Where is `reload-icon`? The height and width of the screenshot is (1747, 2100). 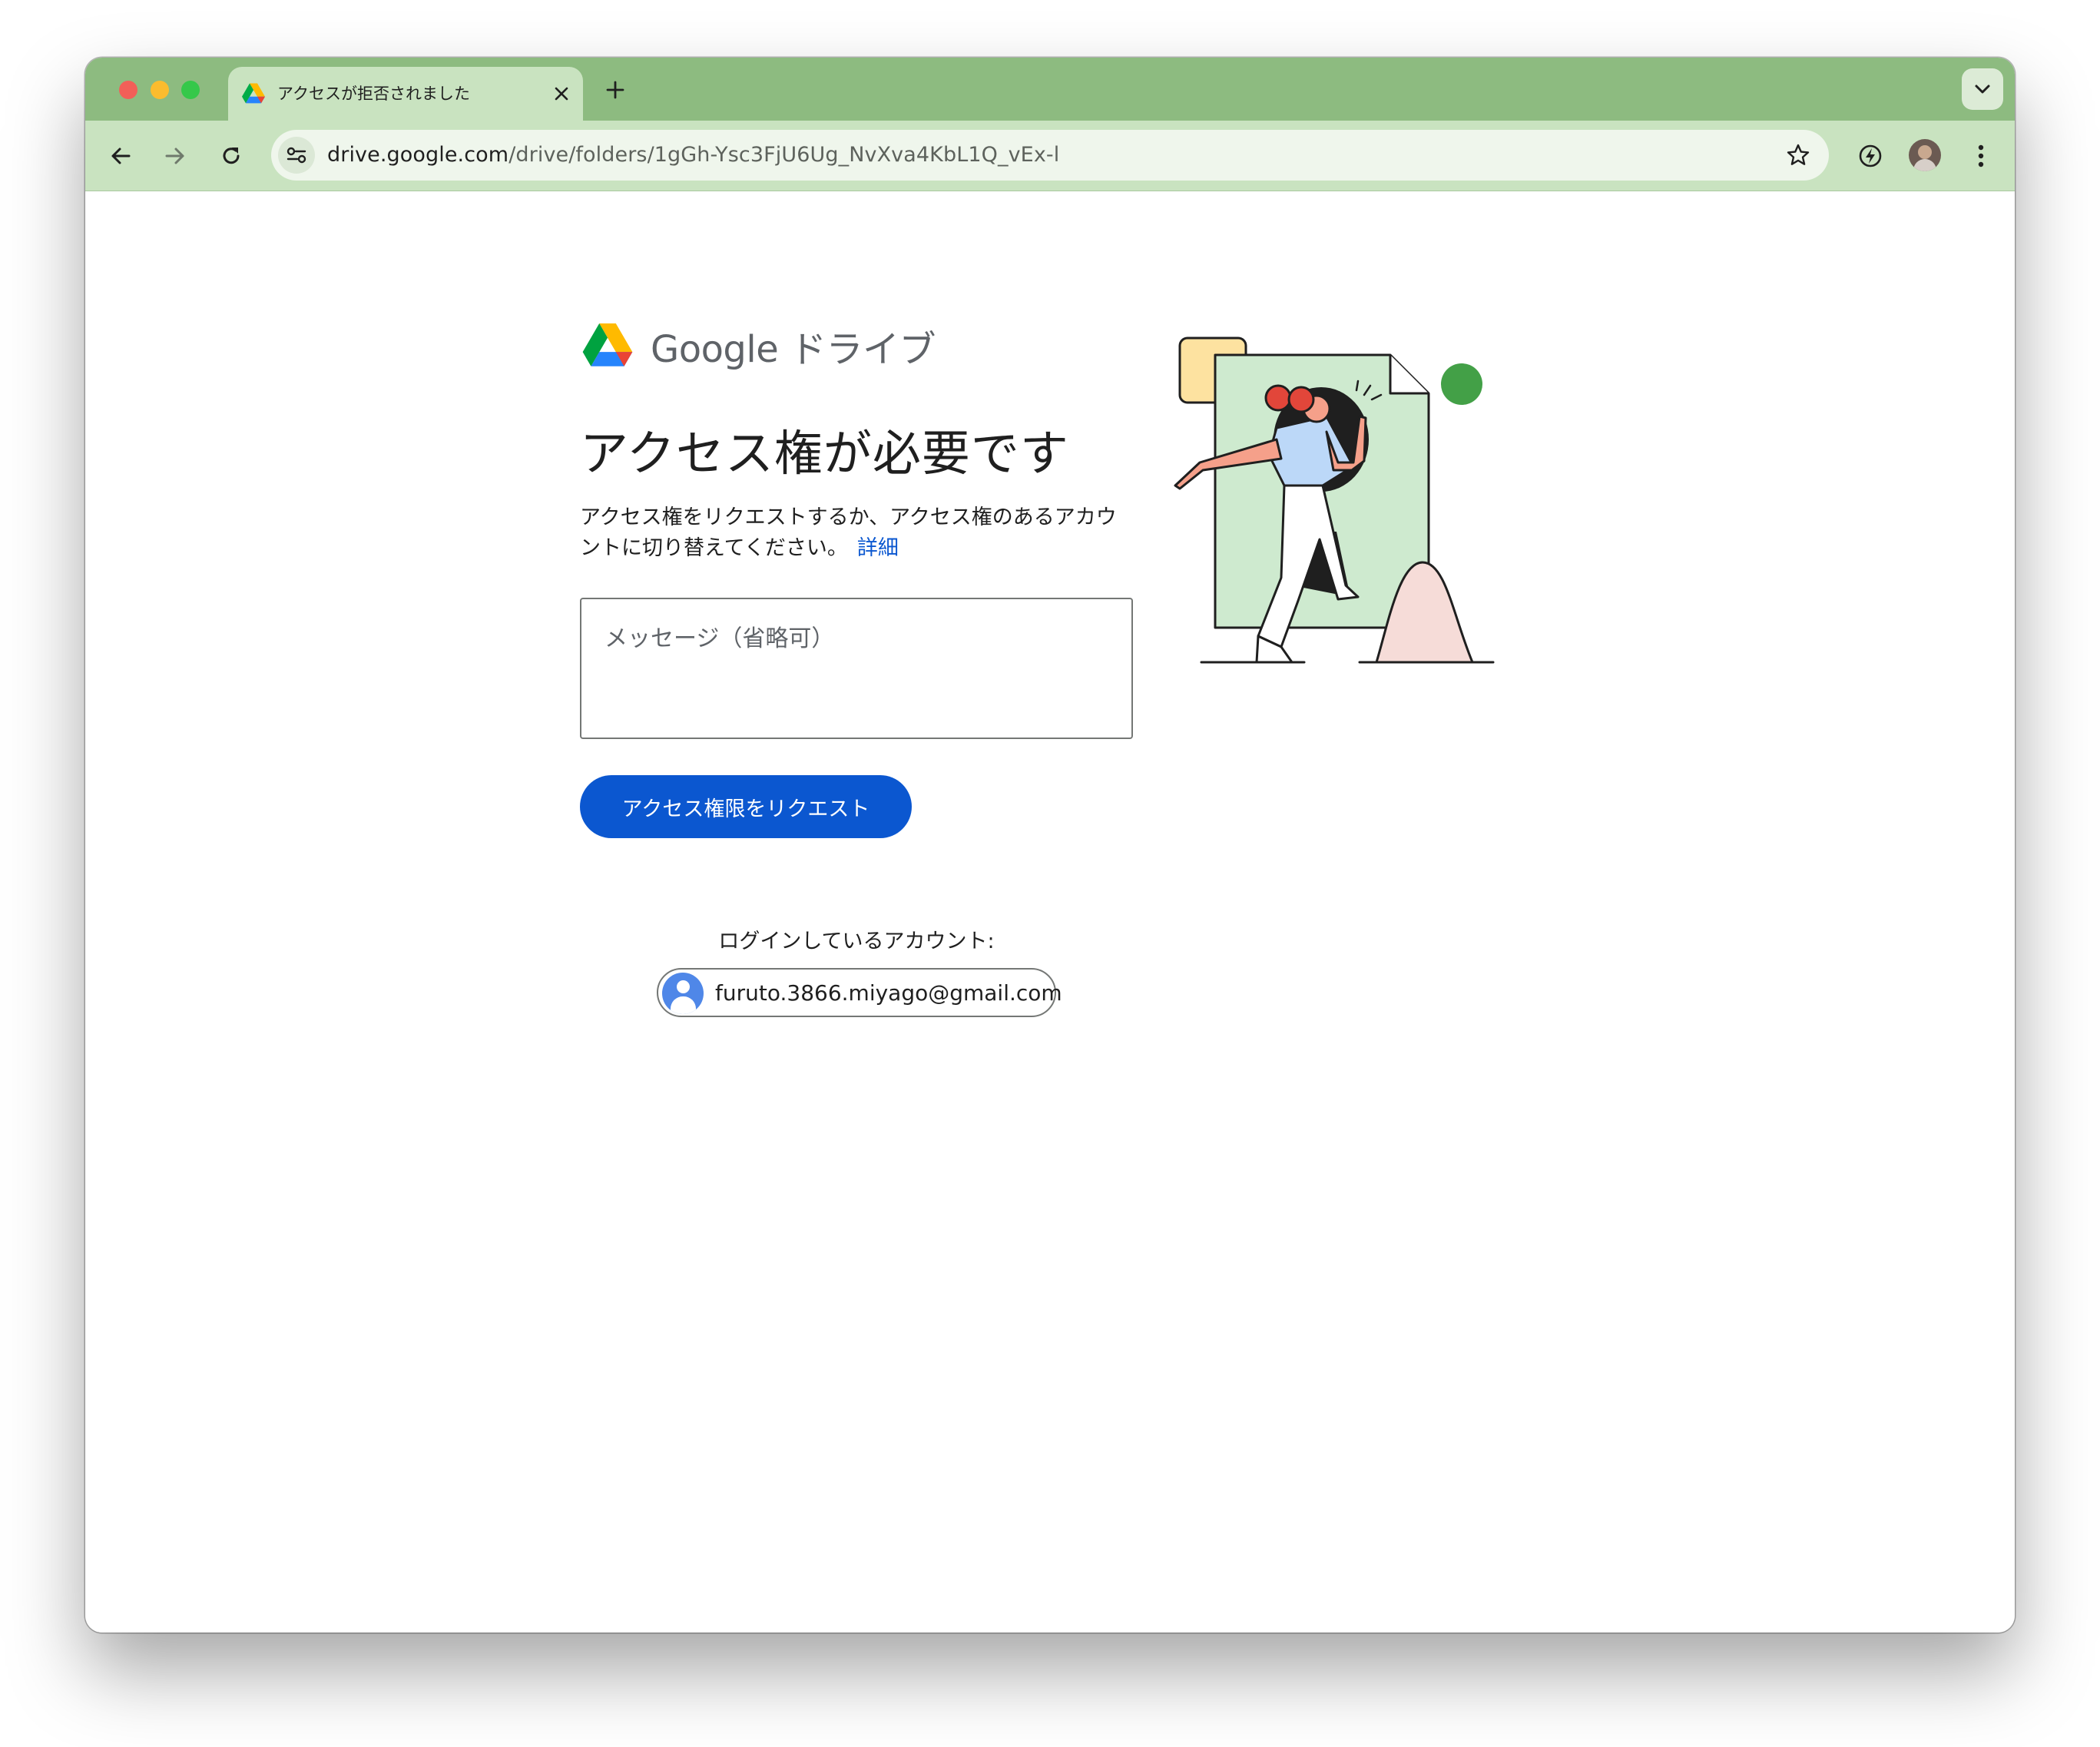
reload-icon is located at coordinates (231, 156).